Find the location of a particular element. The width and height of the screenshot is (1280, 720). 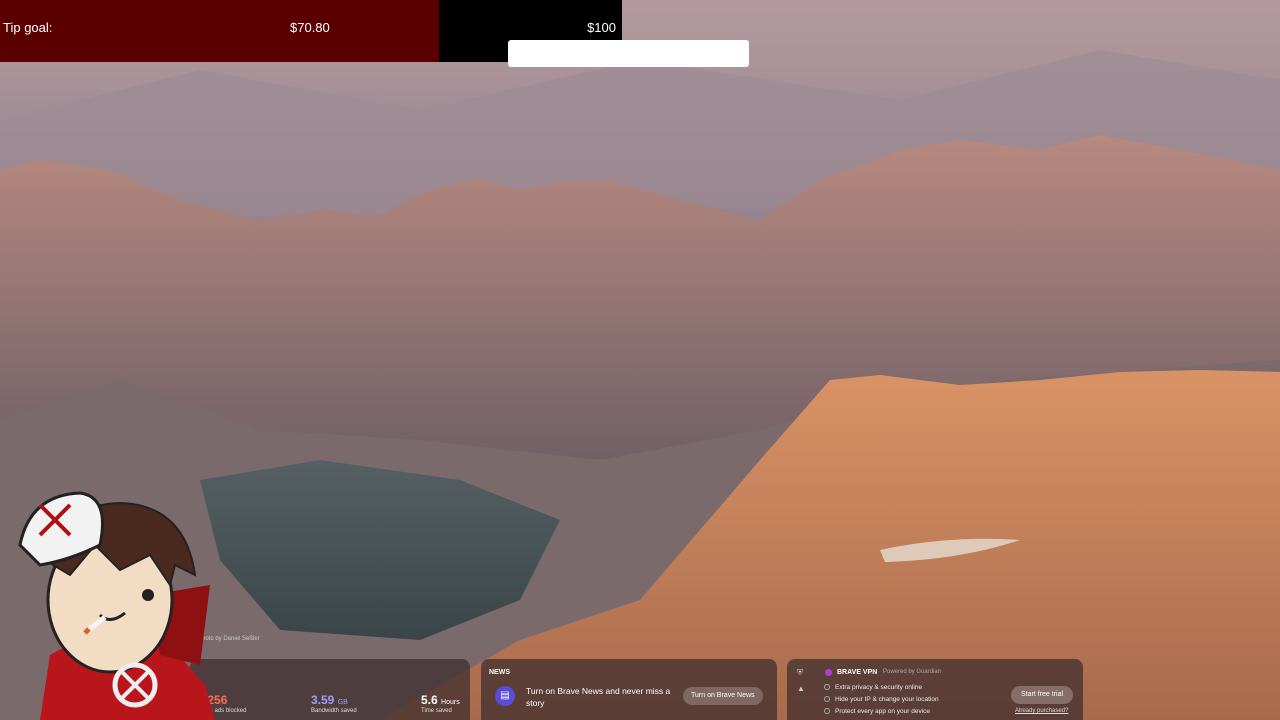

vpn-title: BRAVE VPN is located at coordinates (857, 672).